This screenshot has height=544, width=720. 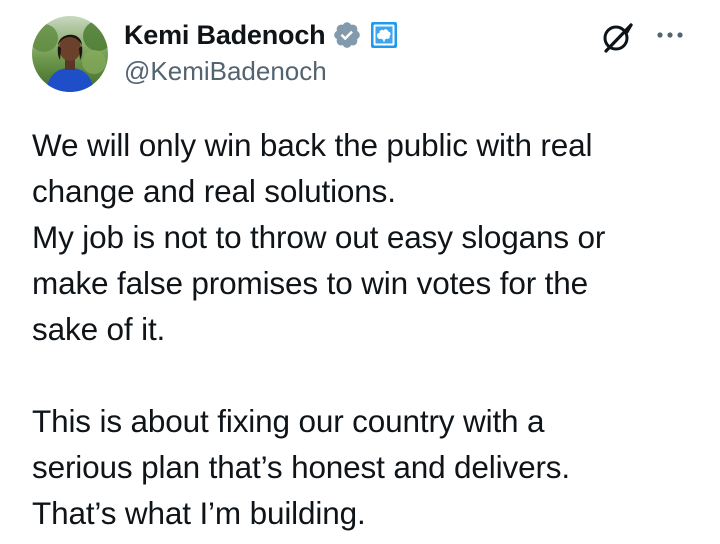 I want to click on profile-photo-icon, so click(x=70, y=54).